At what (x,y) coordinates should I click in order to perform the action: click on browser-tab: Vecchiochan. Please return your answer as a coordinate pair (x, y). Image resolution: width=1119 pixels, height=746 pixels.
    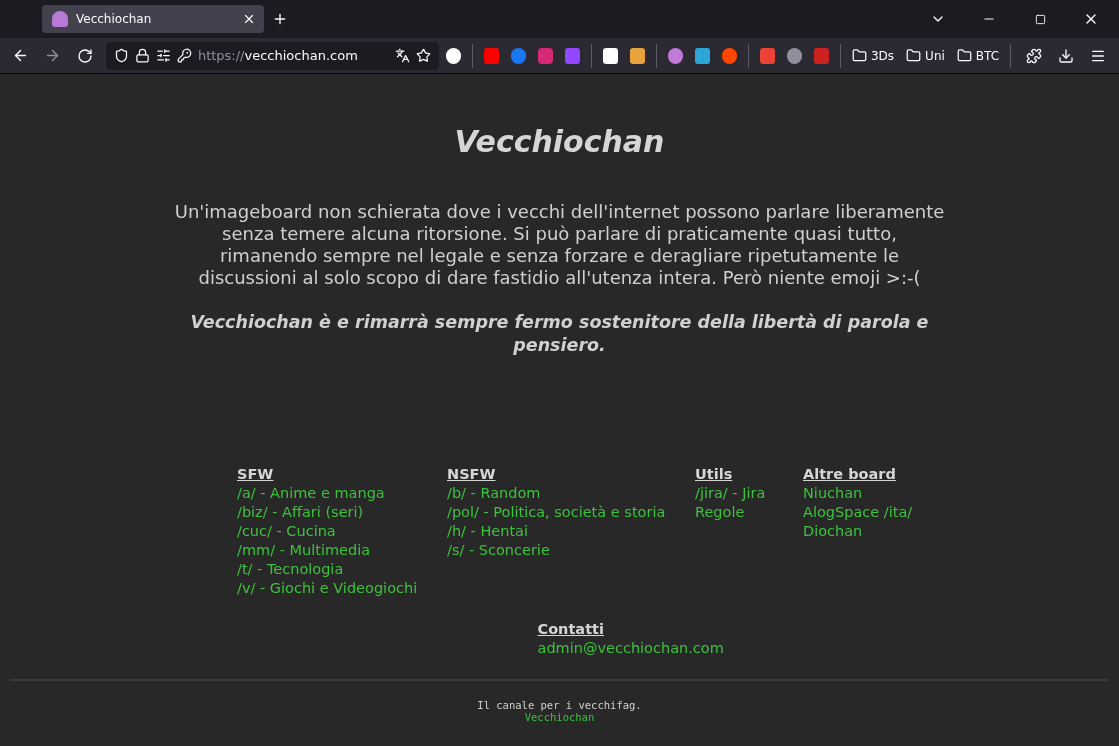
    Looking at the image, I should click on (153, 19).